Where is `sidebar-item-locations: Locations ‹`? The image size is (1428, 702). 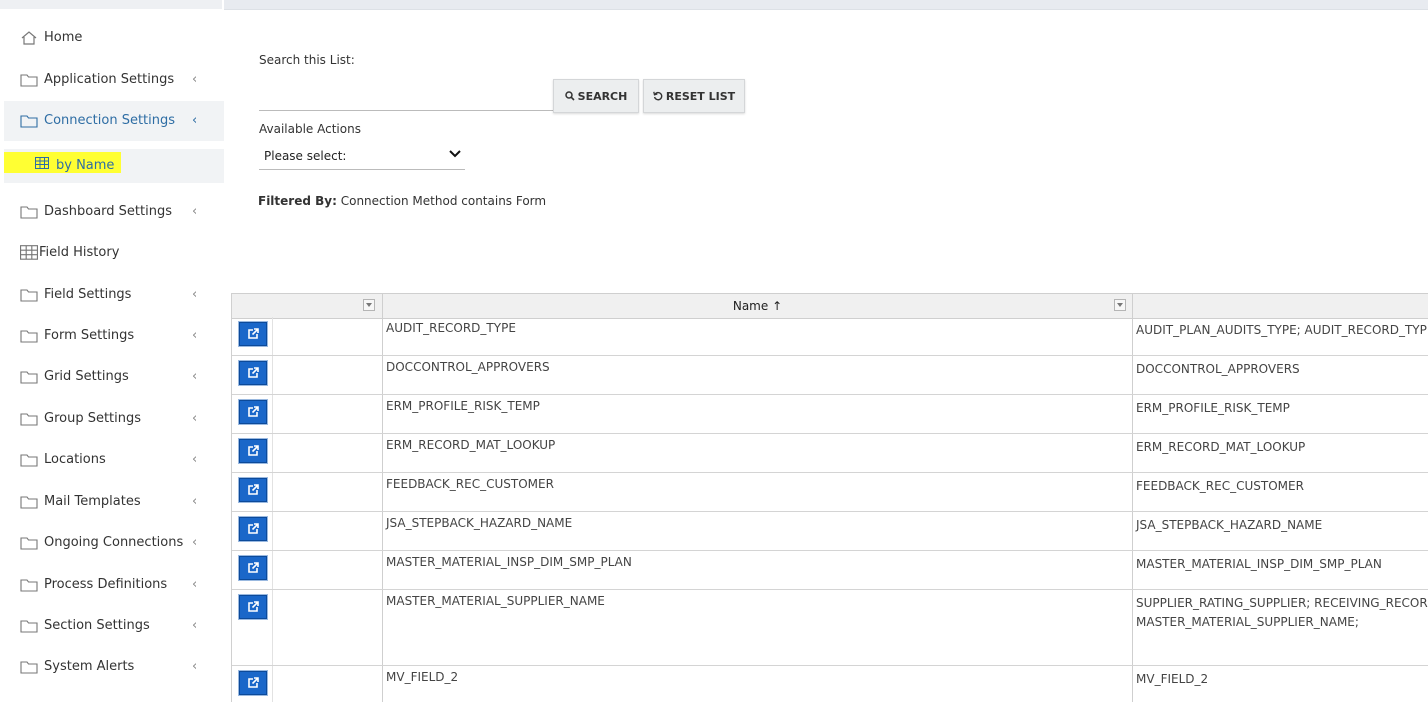 sidebar-item-locations: Locations ‹ is located at coordinates (114, 460).